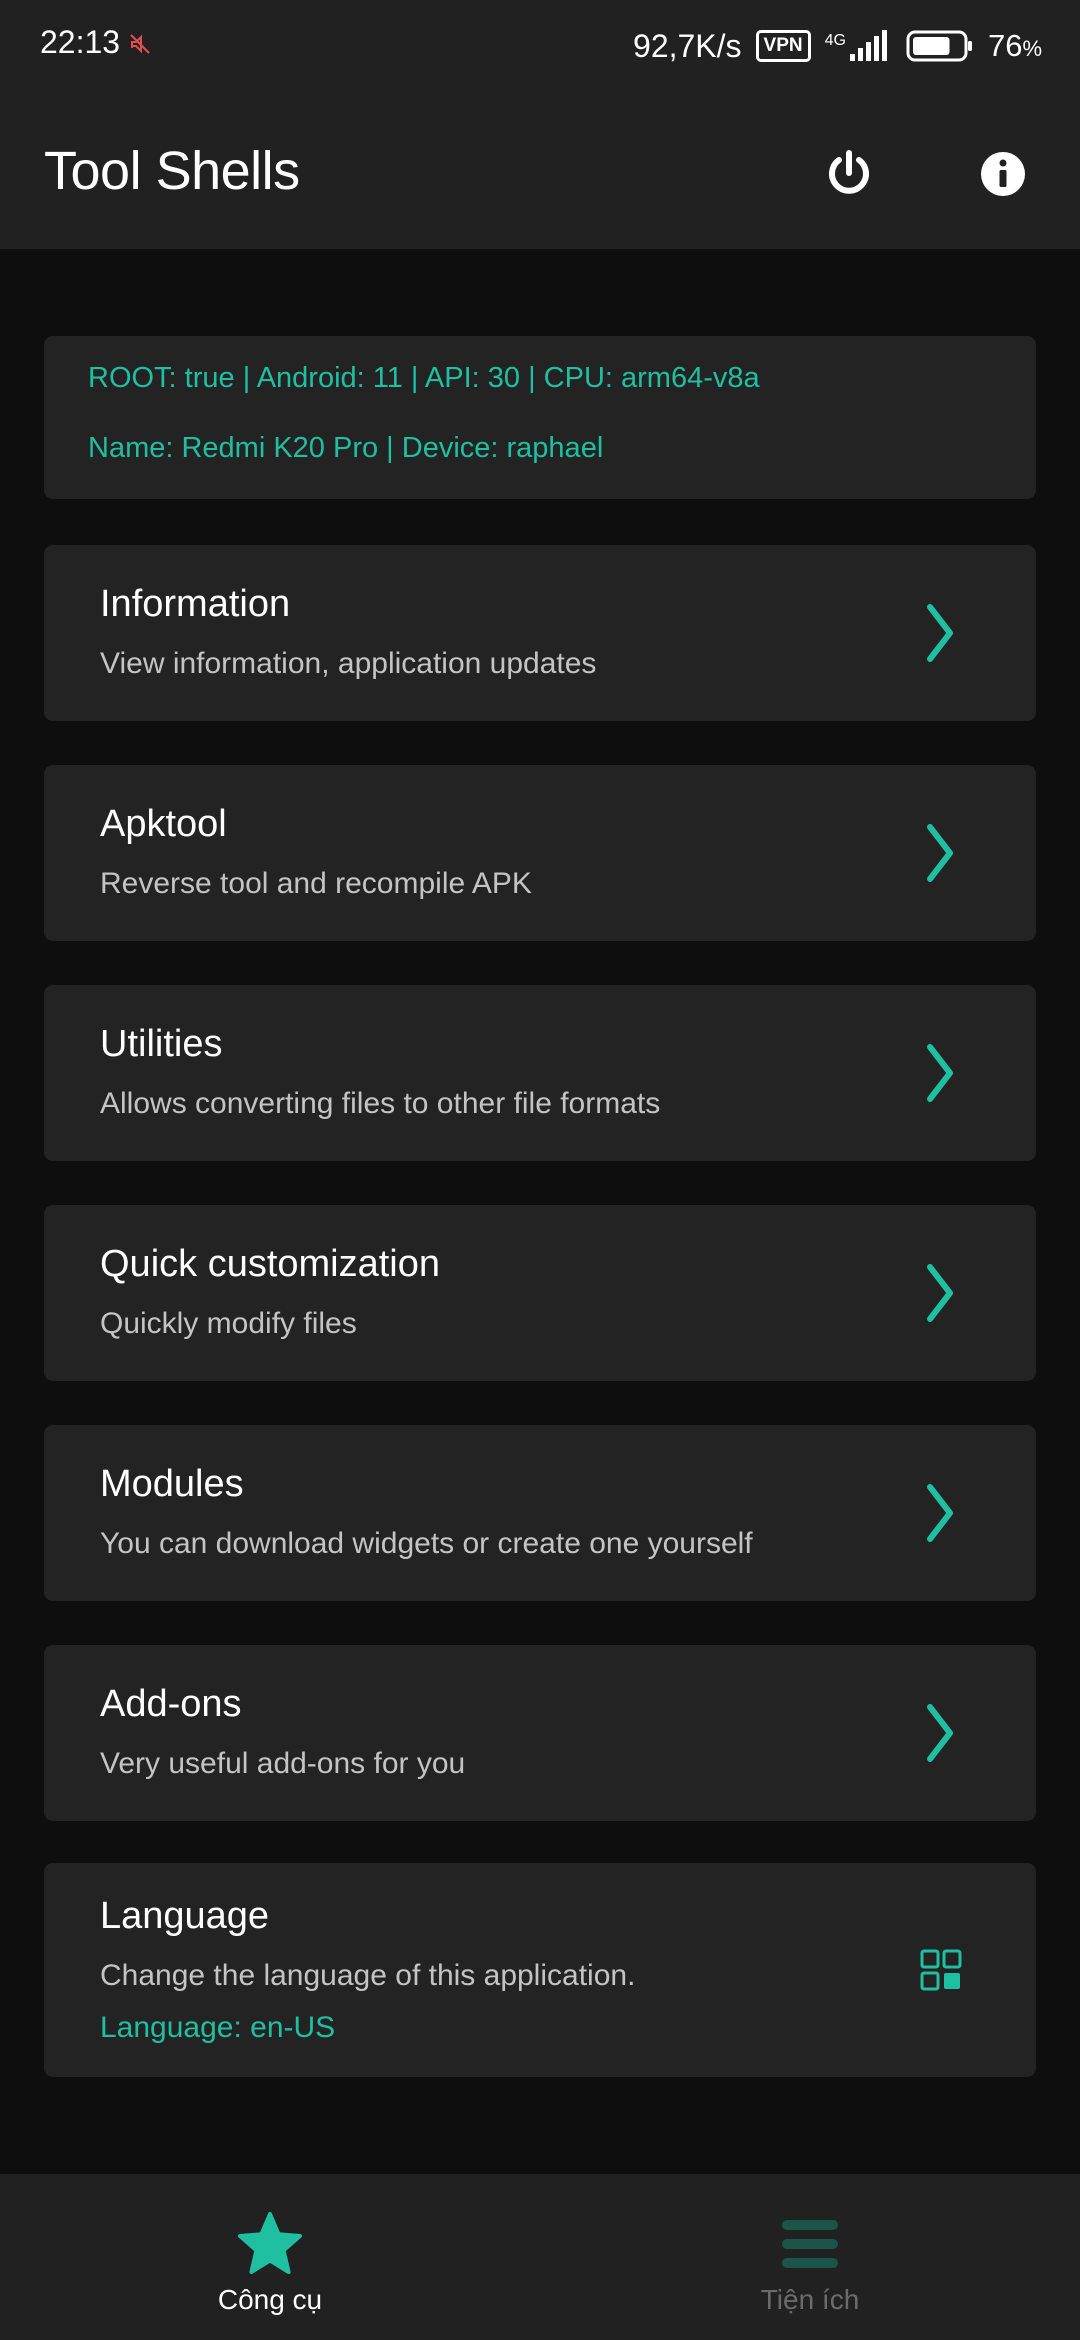 Image resolution: width=1080 pixels, height=2340 pixels. I want to click on menu-item-apktool: Apktool Reverse tool and recompile APK, so click(540, 853).